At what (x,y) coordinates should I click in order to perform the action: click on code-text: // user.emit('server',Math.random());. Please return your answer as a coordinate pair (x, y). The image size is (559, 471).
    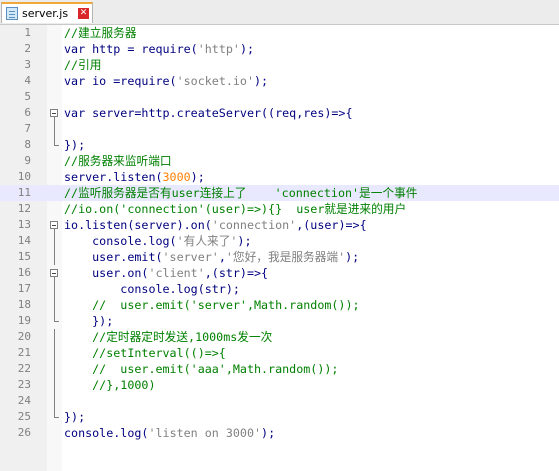
    Looking at the image, I should click on (212, 305).